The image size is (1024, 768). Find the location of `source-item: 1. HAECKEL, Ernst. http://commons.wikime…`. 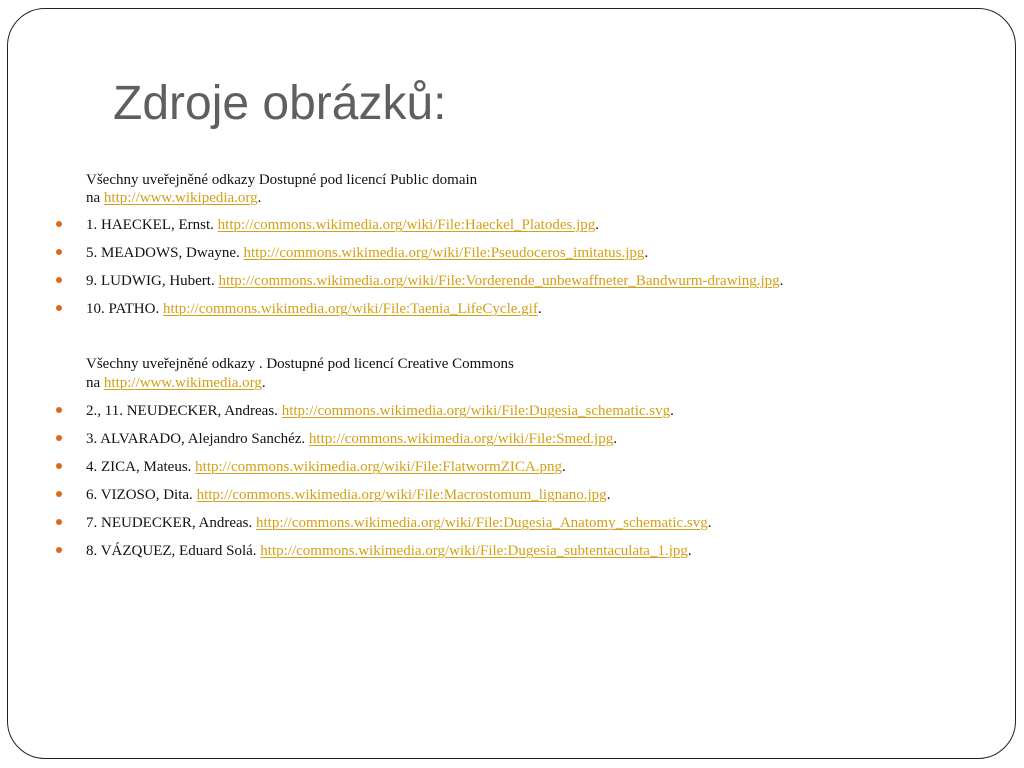

source-item: 1. HAECKEL, Ernst. http://commons.wikime… is located at coordinates (342, 225).